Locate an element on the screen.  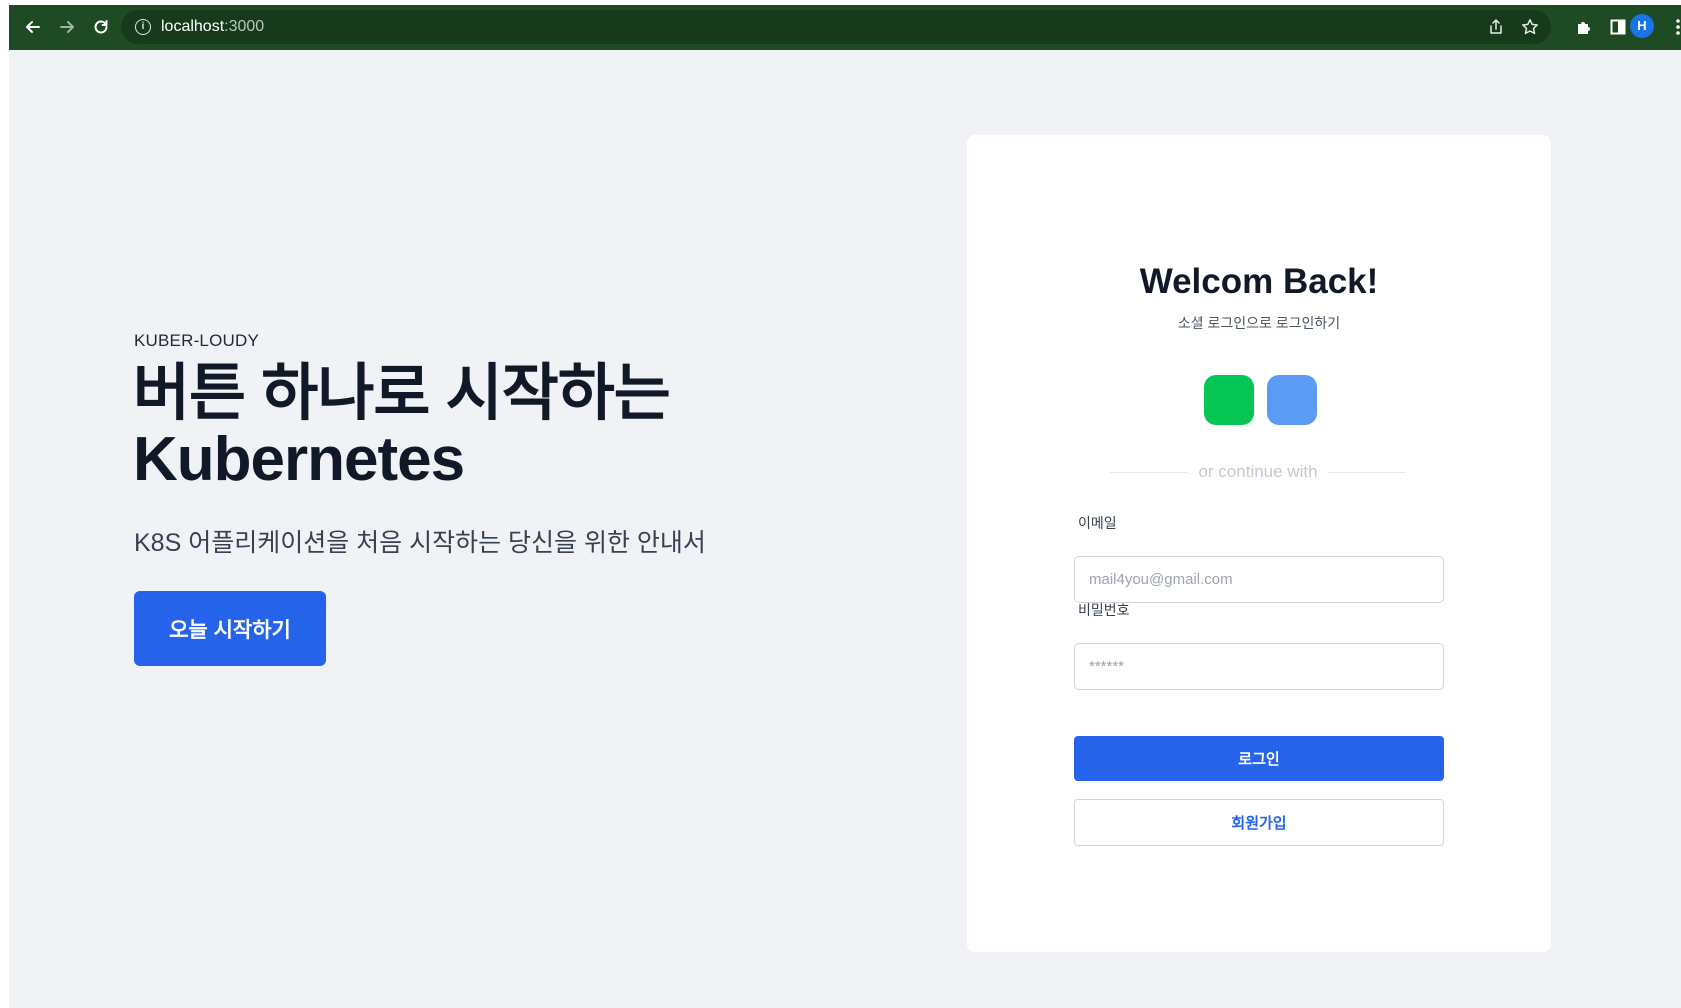
browser-toolbar: i localhost:3000 H is located at coordinates (845, 27).